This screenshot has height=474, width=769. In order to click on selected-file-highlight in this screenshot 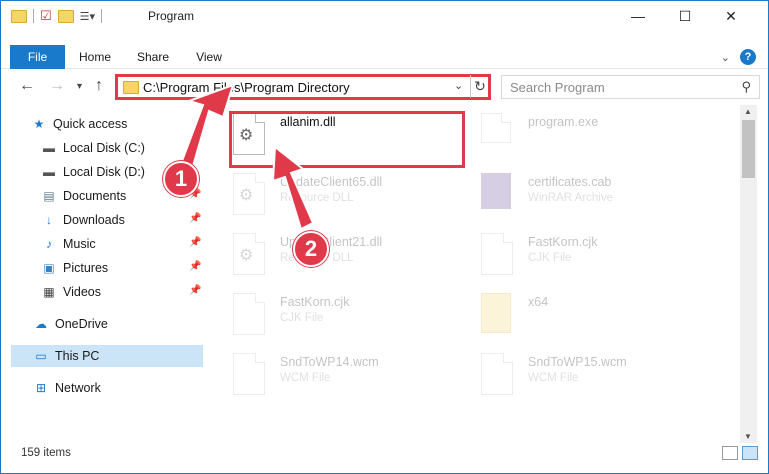, I will do `click(347, 139)`.